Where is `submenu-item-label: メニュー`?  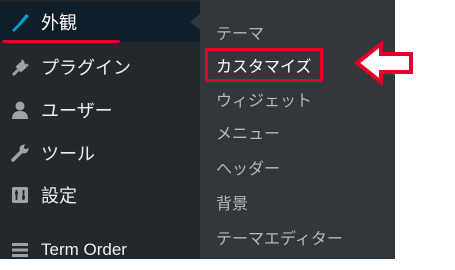
submenu-item-label: メニュー is located at coordinates (248, 133).